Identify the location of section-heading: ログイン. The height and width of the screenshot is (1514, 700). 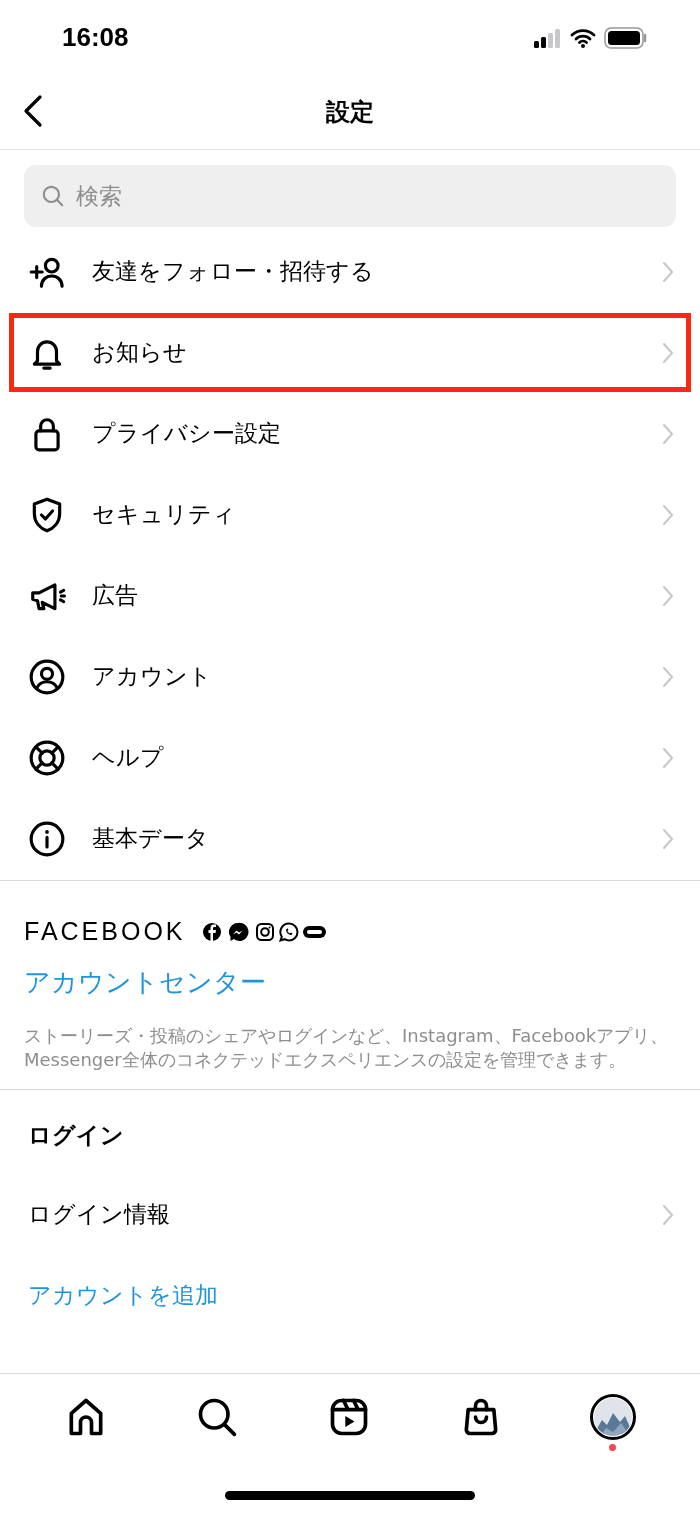
(76, 1135).